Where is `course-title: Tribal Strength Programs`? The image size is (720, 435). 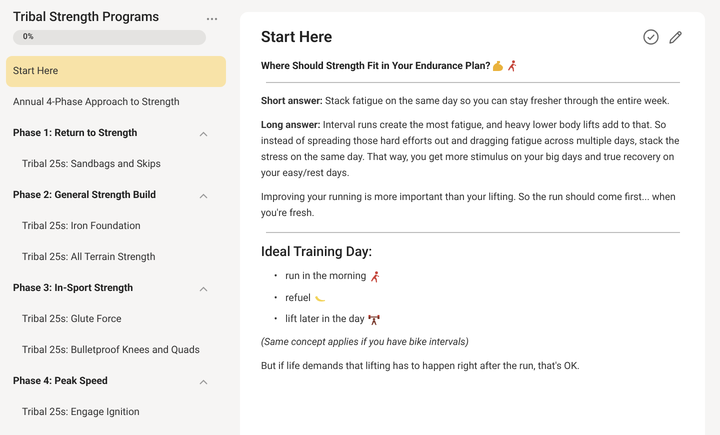
course-title: Tribal Strength Programs is located at coordinates (86, 17).